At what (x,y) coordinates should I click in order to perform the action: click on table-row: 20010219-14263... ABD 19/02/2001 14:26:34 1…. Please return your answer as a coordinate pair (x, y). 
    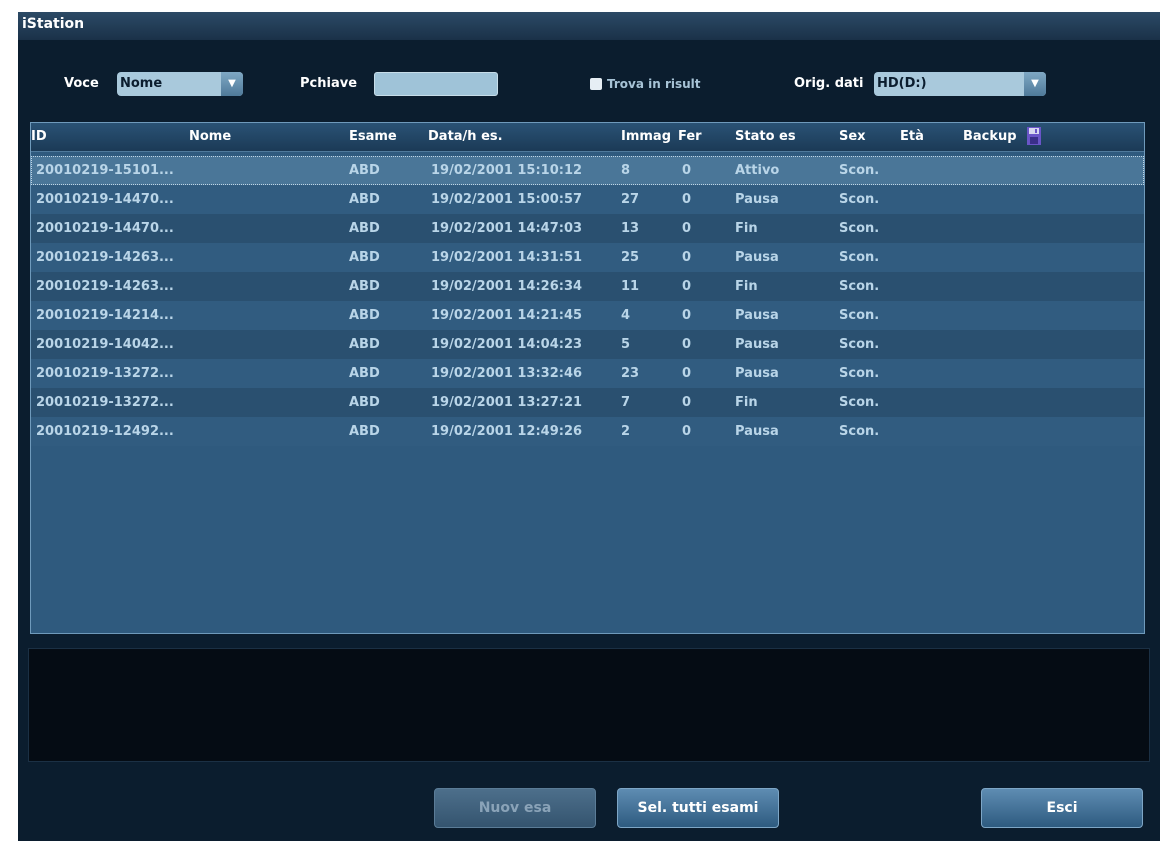
    Looking at the image, I should click on (587, 286).